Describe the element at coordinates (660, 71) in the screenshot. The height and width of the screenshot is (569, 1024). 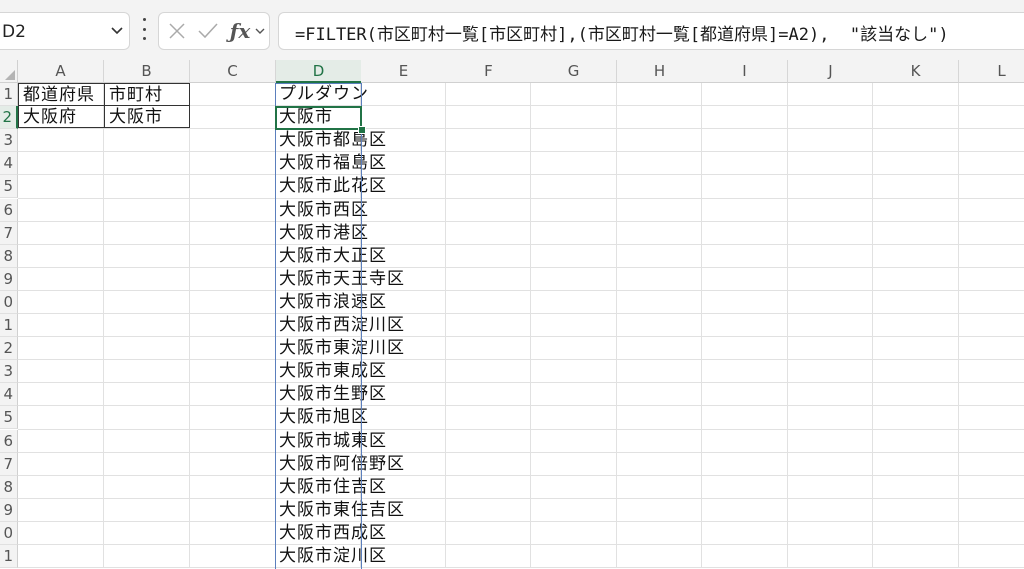
I see `column-header-h: H` at that location.